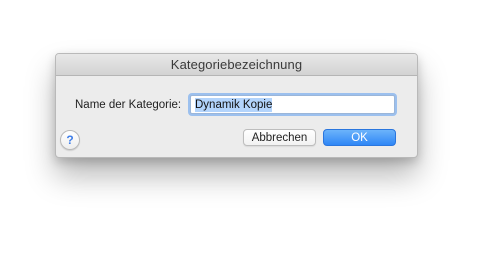  I want to click on category-name-input: Dynamik Kopie, so click(292, 104).